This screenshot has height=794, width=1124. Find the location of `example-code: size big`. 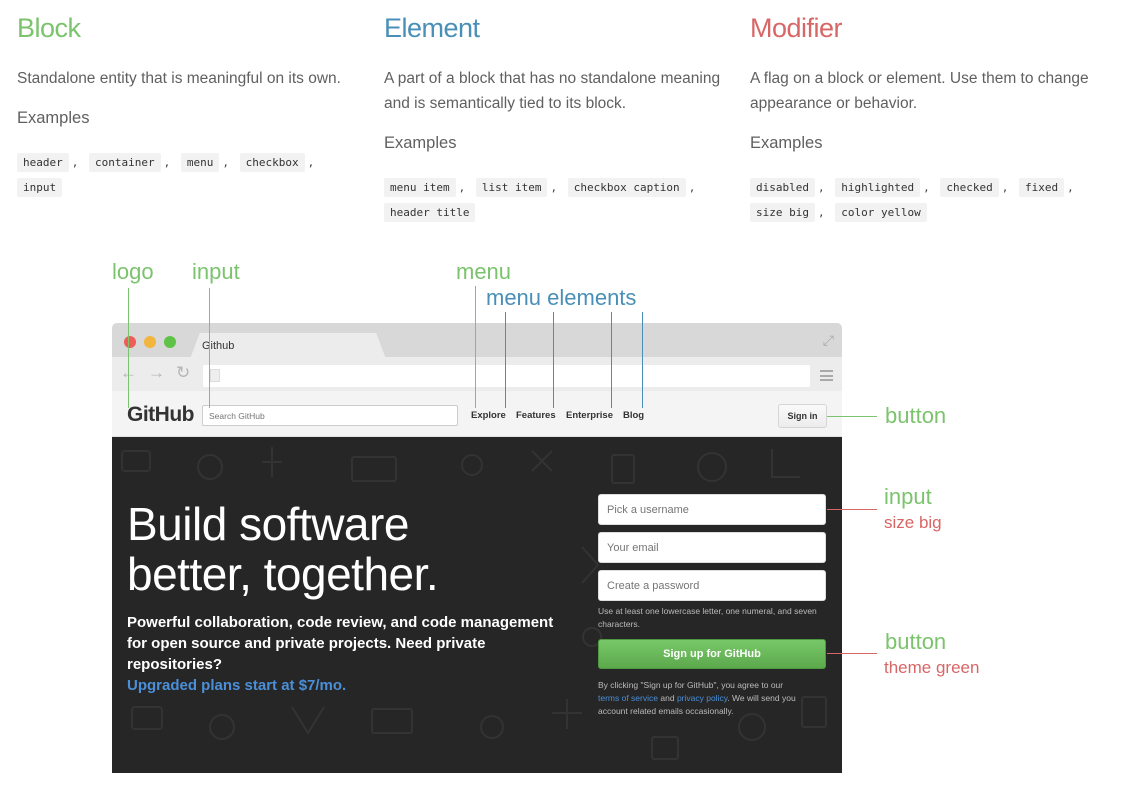

example-code: size big is located at coordinates (782, 212).